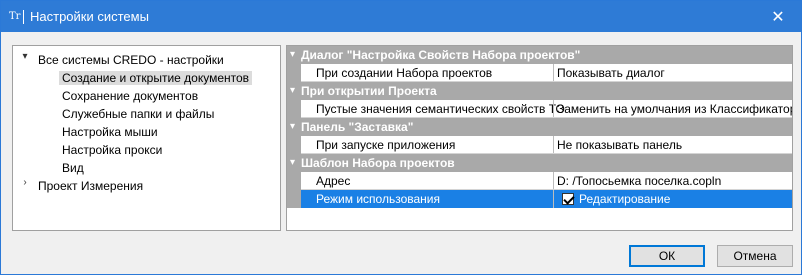  What do you see at coordinates (667, 256) in the screenshot?
I see `ok-button: ОК` at bounding box center [667, 256].